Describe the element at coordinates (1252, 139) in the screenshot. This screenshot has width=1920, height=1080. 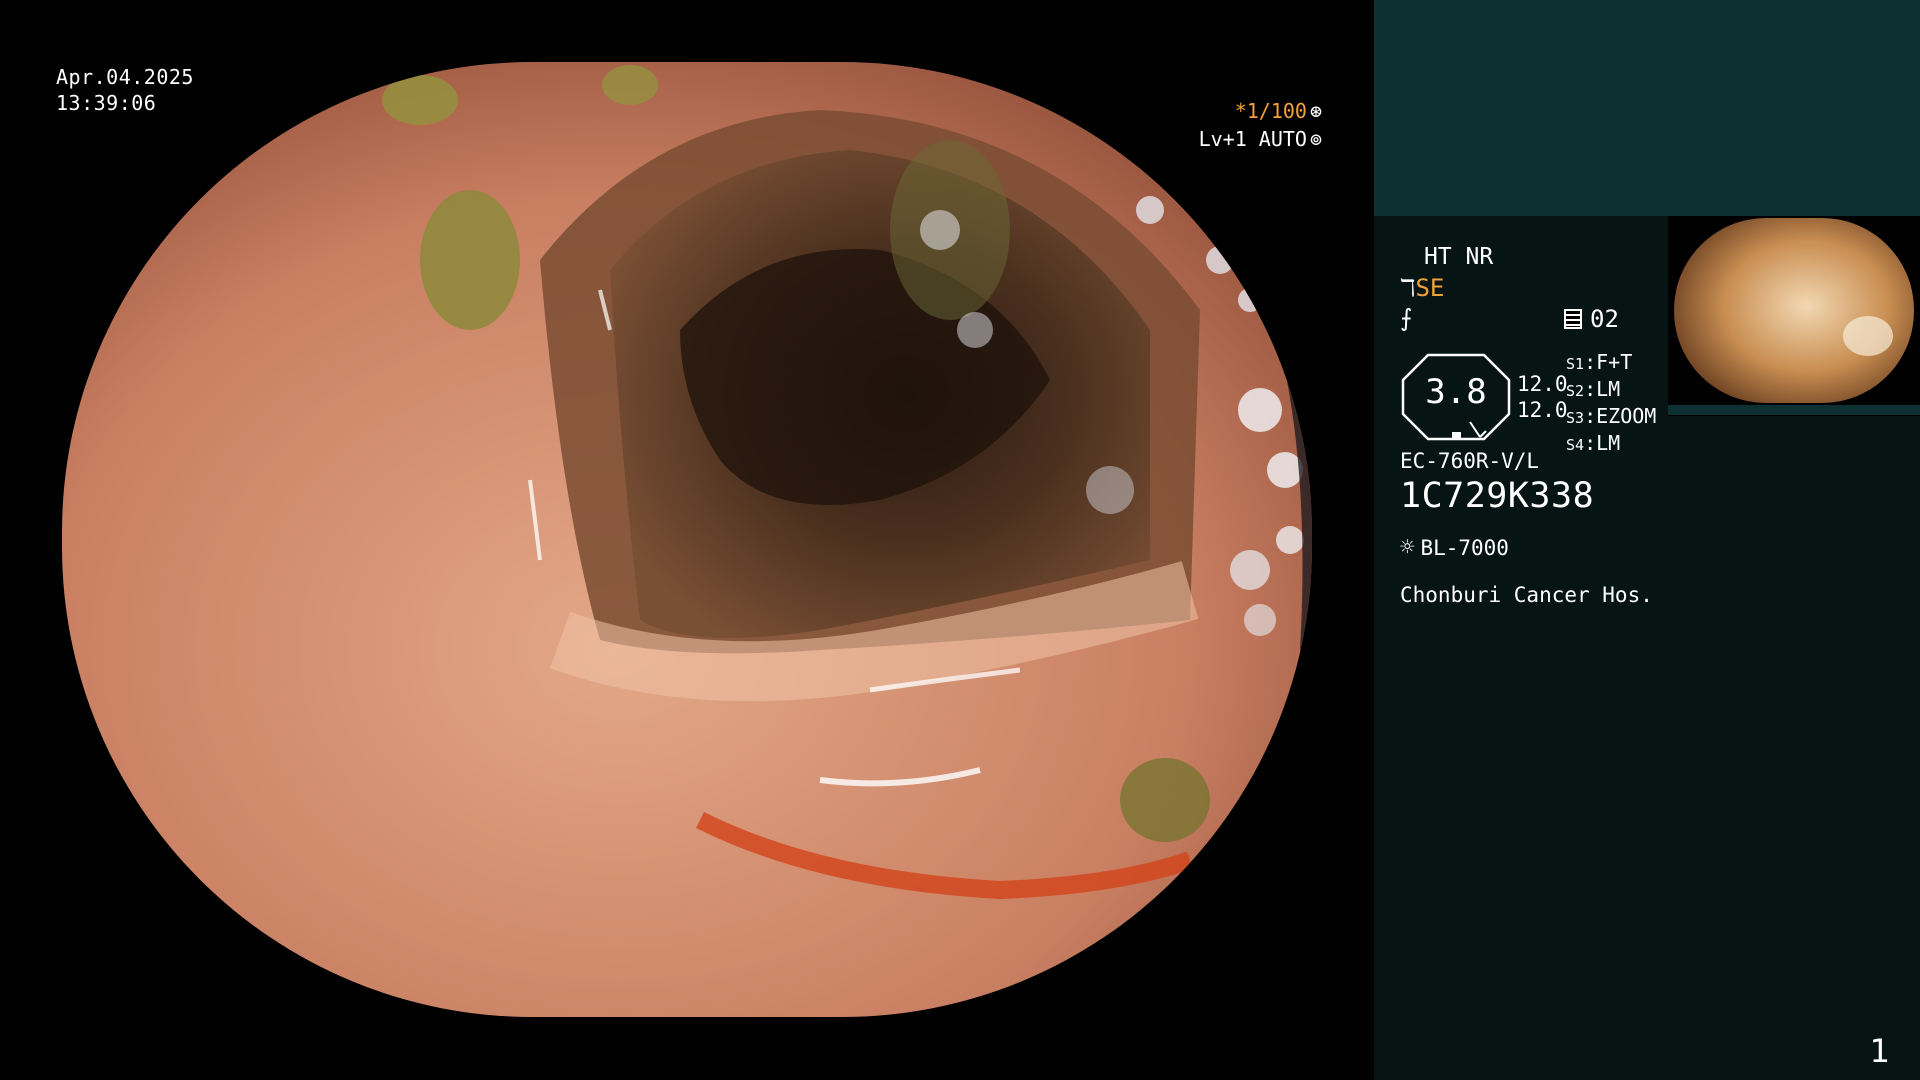
I see `iris-setting: Lv+1 AUTO` at that location.